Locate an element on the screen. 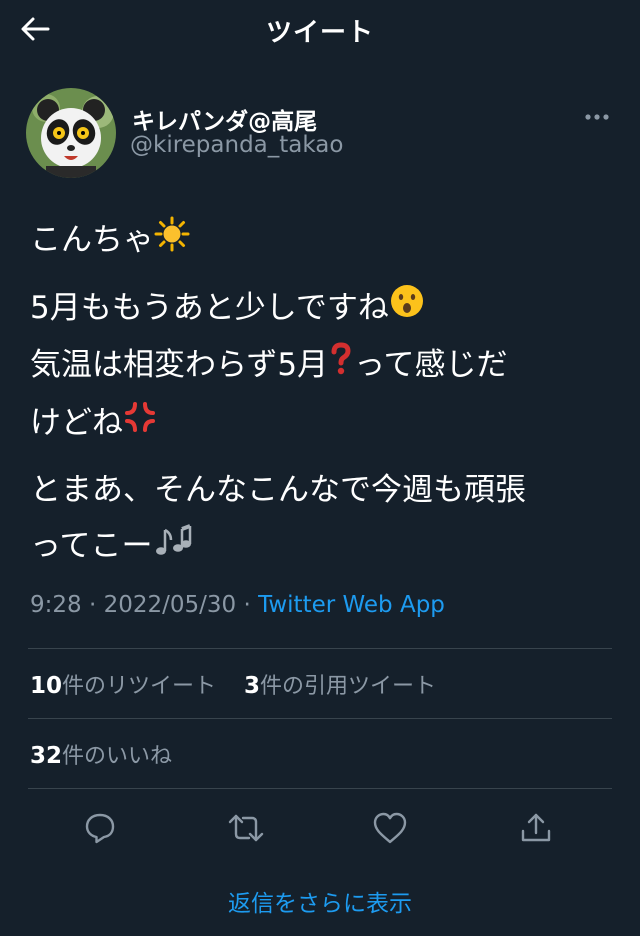 The width and height of the screenshot is (640, 936). tweet-line: 気温は相変わらず5月 is located at coordinates (179, 365).